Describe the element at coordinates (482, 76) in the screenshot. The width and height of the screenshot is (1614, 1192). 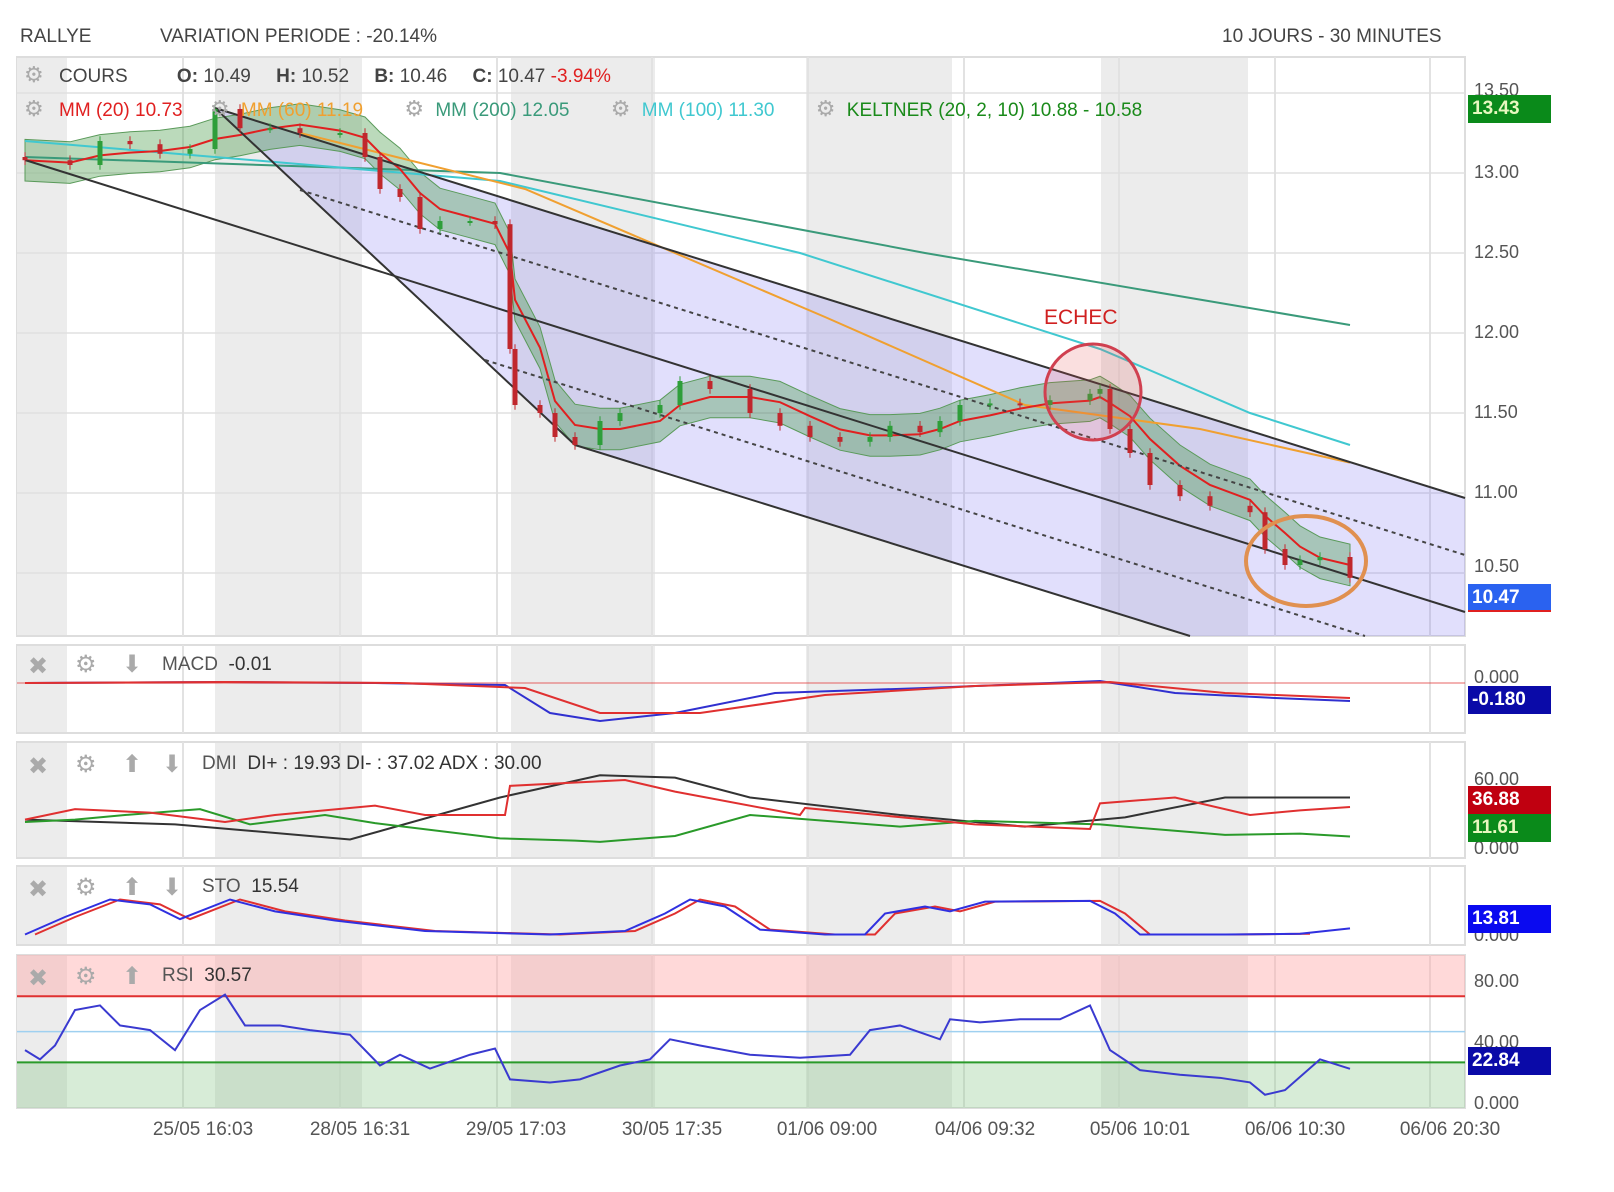
I see `close-label: C:` at that location.